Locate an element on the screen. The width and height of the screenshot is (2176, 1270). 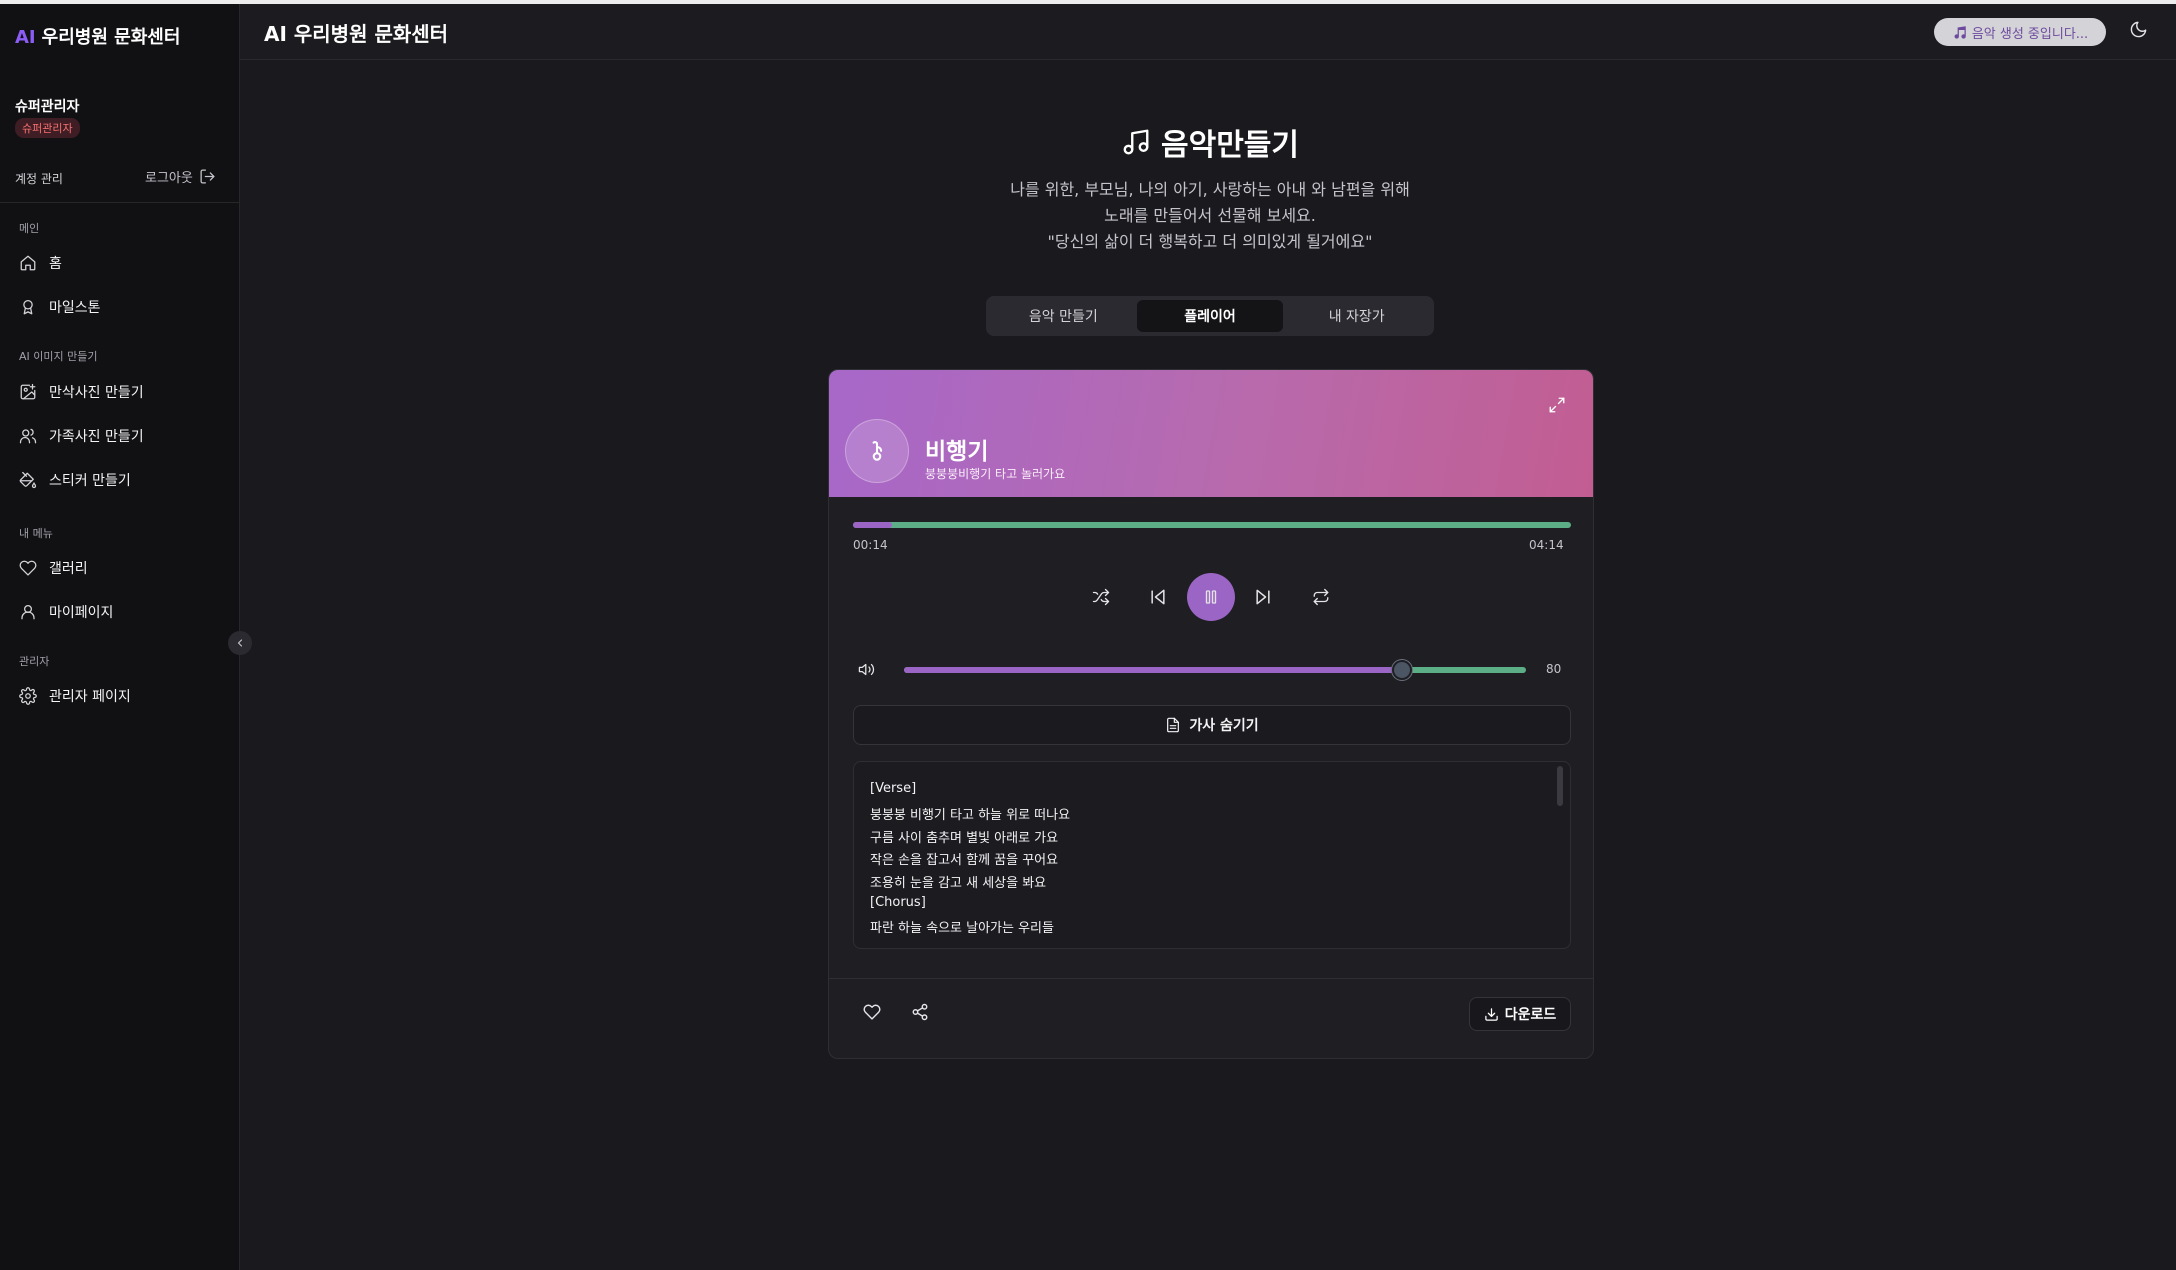
next-track-button is located at coordinates (1263, 597).